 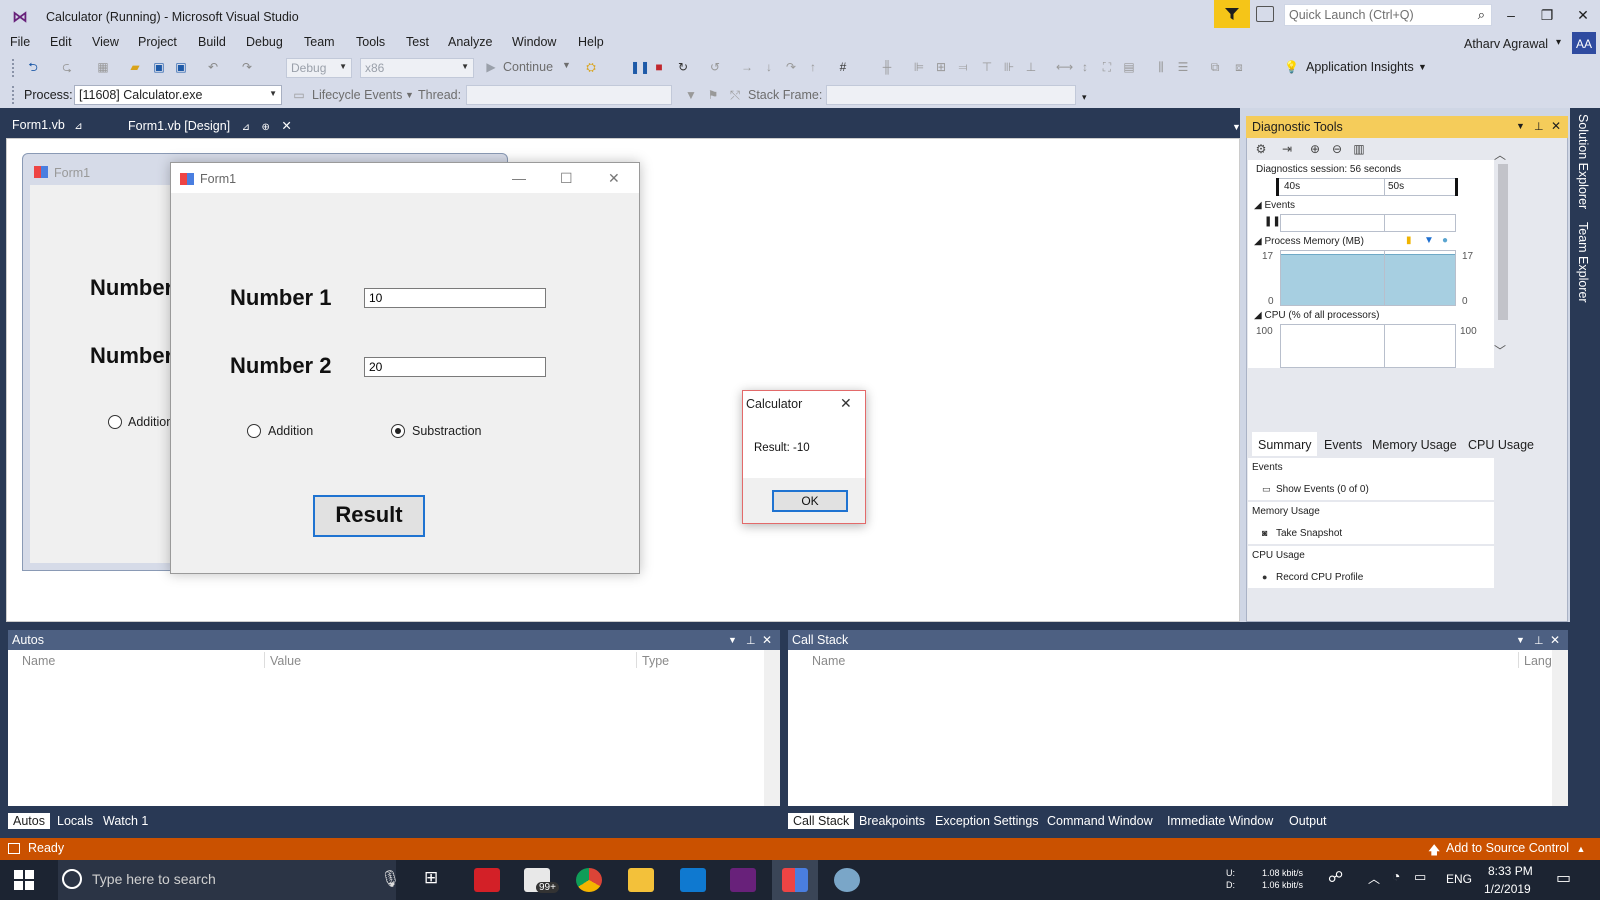 I want to click on people-icon: ☍, so click(x=1335, y=877).